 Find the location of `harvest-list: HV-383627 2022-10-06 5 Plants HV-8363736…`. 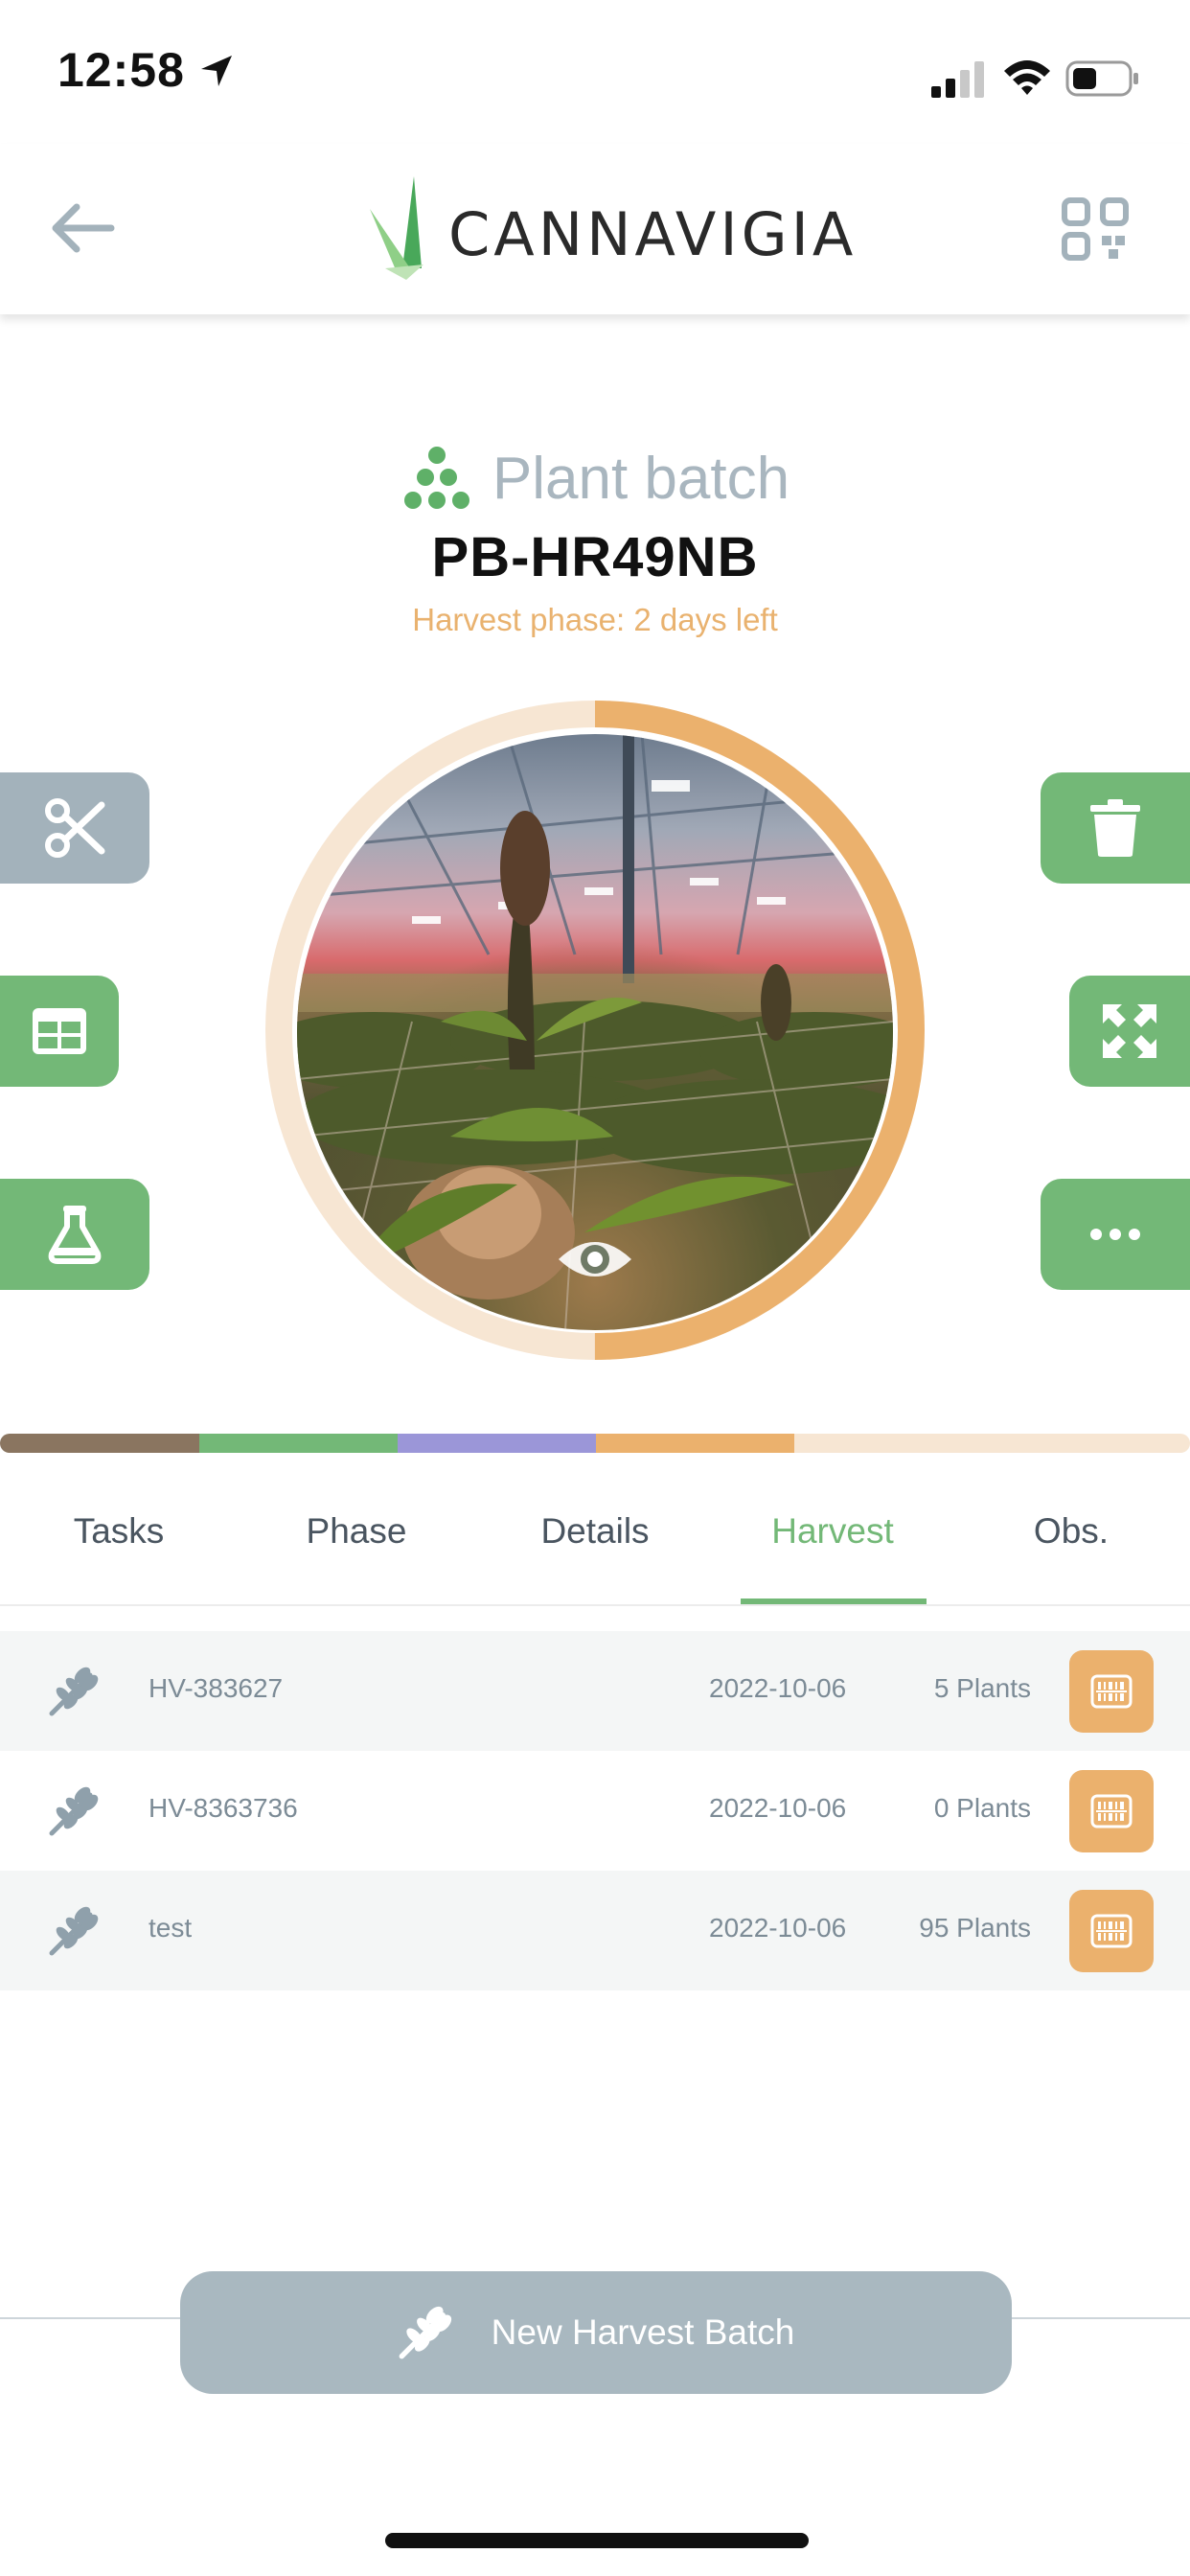

harvest-list: HV-383627 2022-10-06 5 Plants HV-8363736… is located at coordinates (595, 1810).